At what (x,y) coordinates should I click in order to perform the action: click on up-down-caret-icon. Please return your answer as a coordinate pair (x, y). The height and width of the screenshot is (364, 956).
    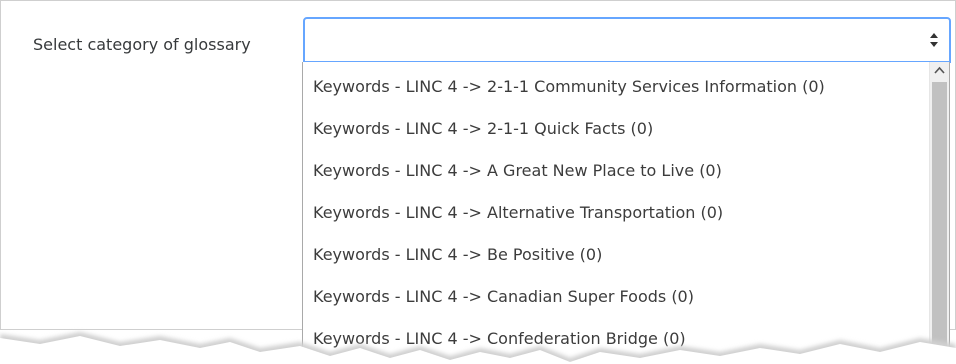
    Looking at the image, I should click on (934, 40).